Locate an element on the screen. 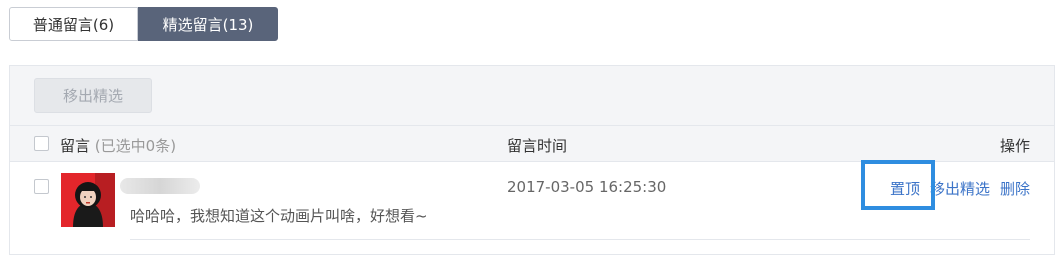 The height and width of the screenshot is (255, 1057). avatar-image is located at coordinates (88, 200).